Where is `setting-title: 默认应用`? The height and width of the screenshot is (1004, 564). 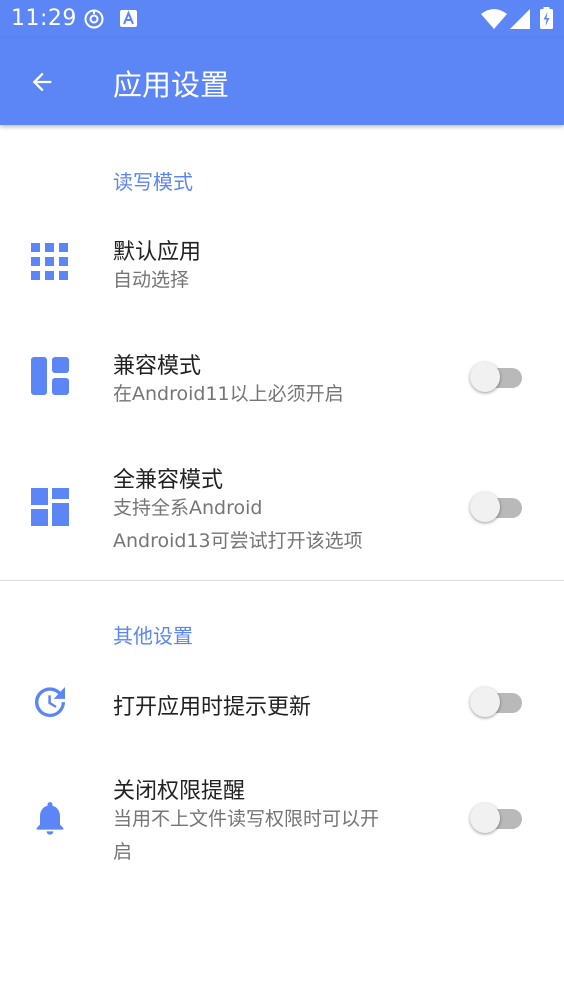
setting-title: 默认应用 is located at coordinates (157, 252).